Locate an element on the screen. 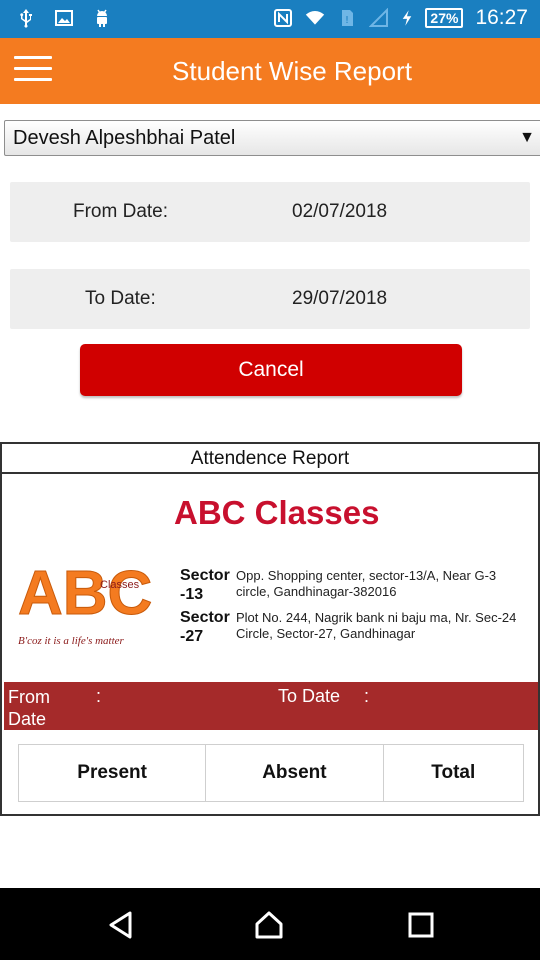  image-icon is located at coordinates (64, 18).